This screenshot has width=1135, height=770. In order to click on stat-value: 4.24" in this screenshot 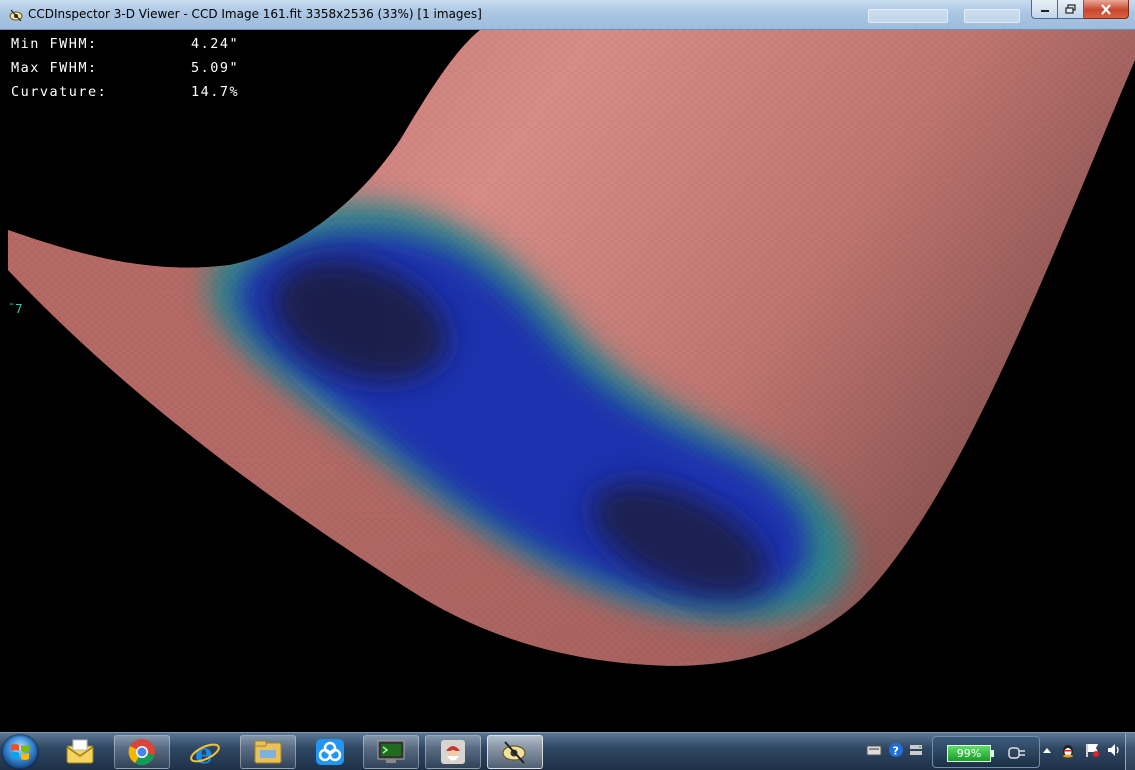, I will do `click(215, 44)`.